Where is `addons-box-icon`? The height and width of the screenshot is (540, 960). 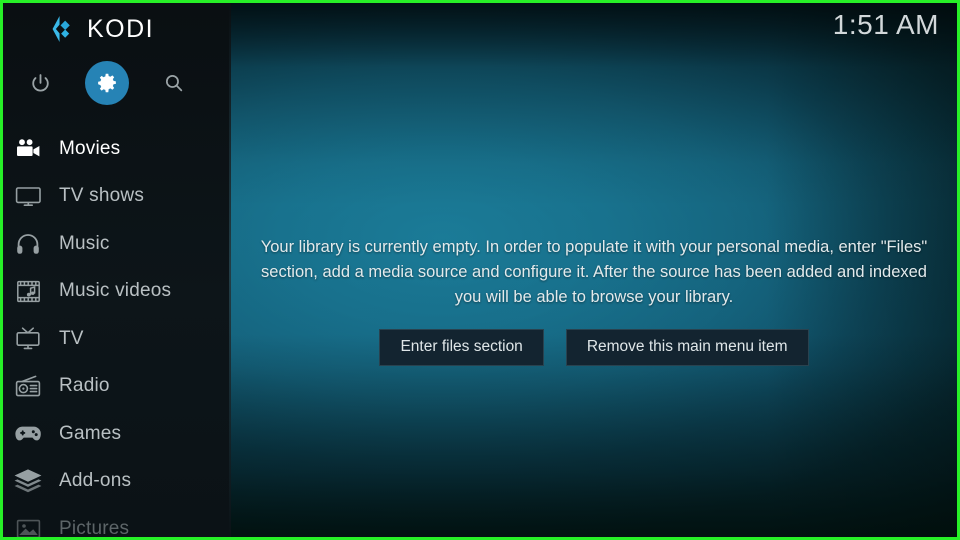
addons-box-icon is located at coordinates (28, 481).